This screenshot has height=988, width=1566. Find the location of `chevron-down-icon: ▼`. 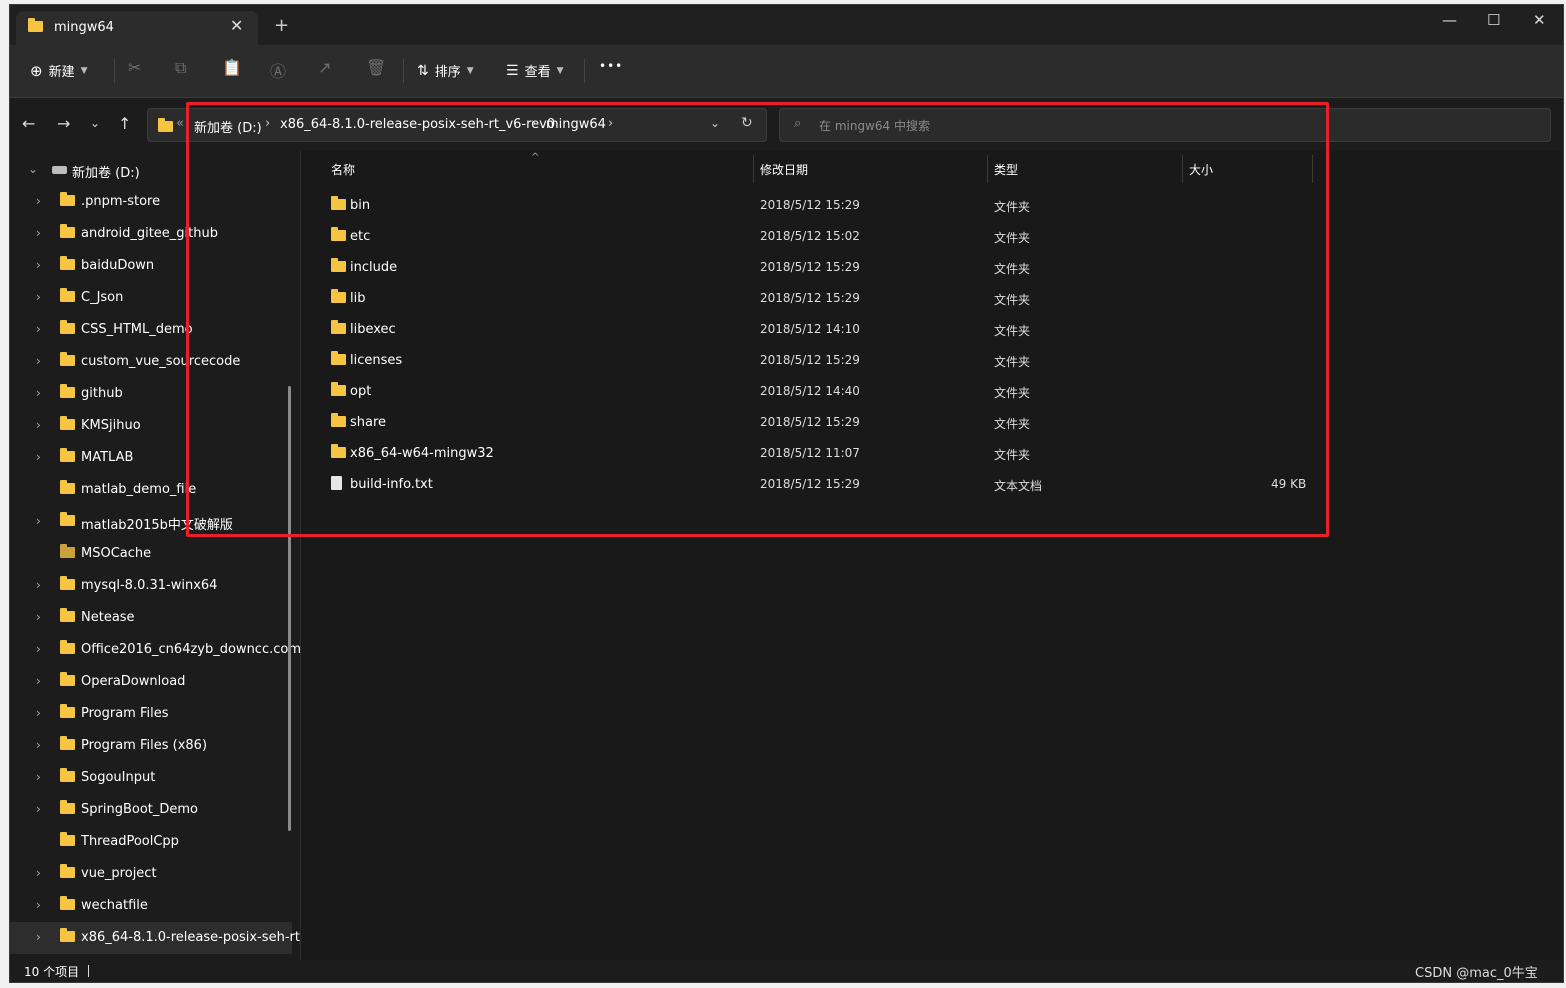

chevron-down-icon: ▼ is located at coordinates (560, 70).